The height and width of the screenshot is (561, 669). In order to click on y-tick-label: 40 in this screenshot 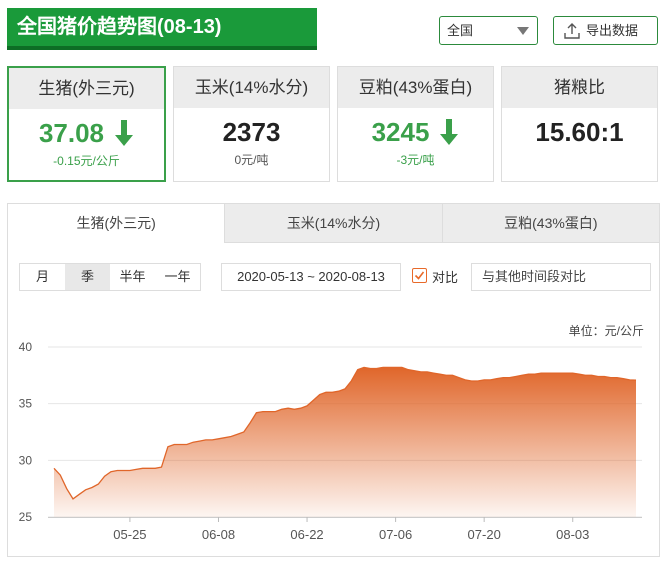, I will do `click(26, 347)`.